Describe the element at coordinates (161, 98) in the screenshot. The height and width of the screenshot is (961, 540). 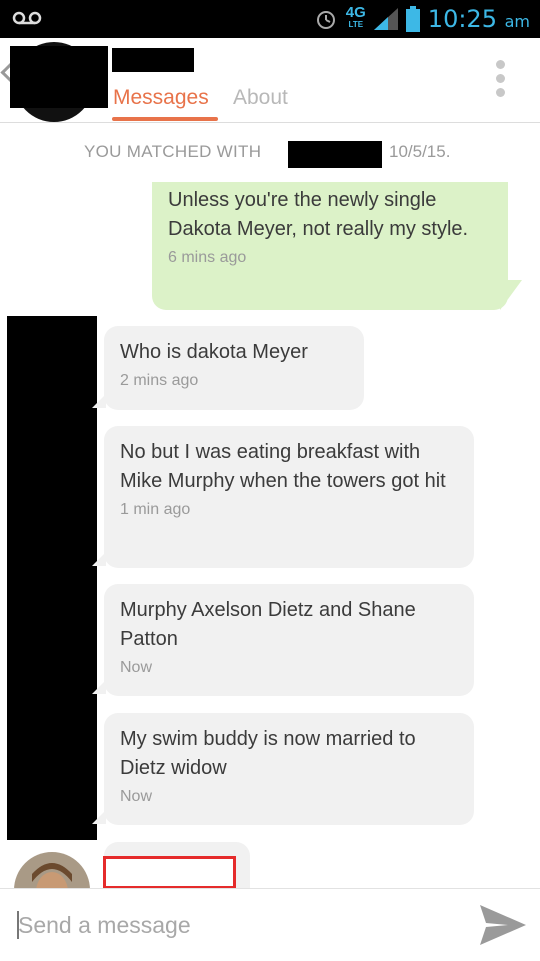
I see `tab-messages: Messages` at that location.